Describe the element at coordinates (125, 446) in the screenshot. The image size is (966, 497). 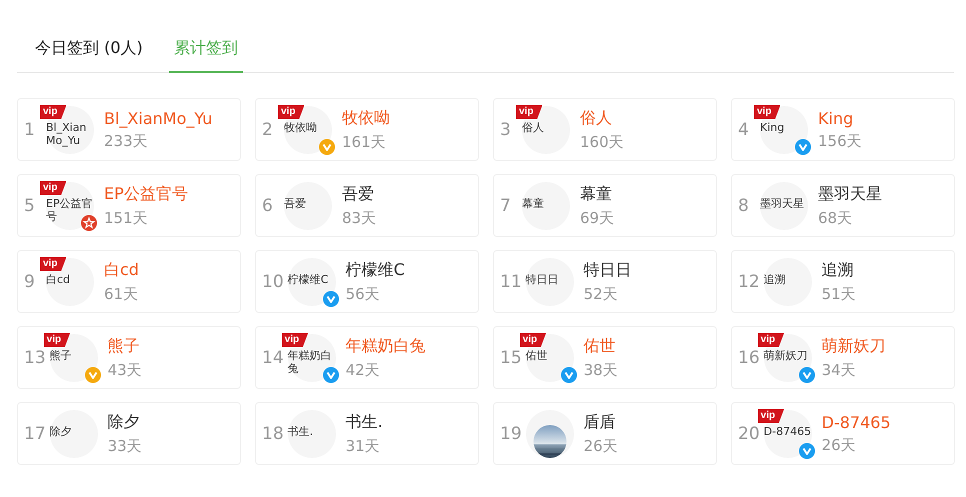
I see `sign-in-days: 33天` at that location.